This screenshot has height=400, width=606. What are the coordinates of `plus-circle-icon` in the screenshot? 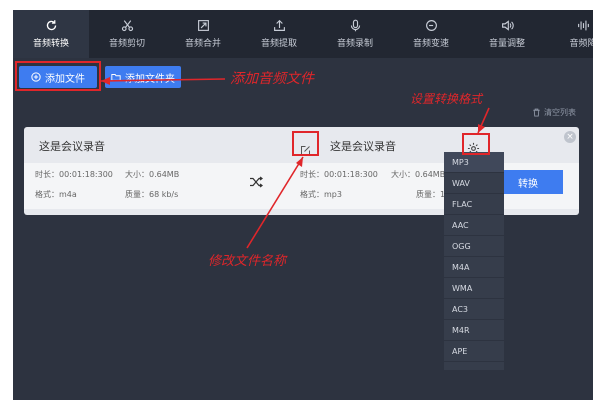 It's located at (36, 77).